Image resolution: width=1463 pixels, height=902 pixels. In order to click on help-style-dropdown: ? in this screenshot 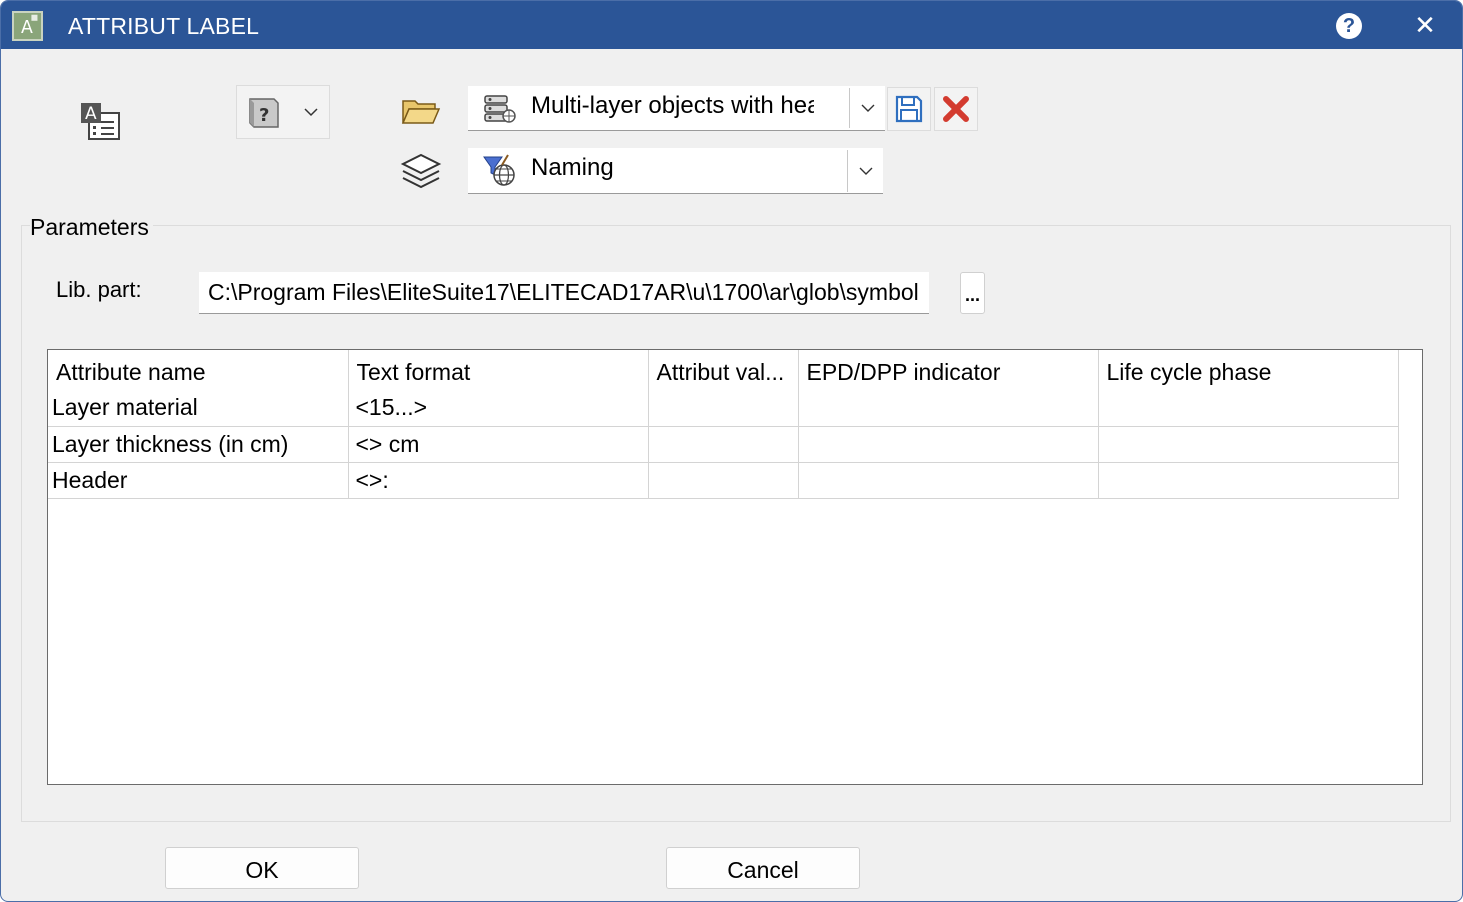, I will do `click(283, 112)`.